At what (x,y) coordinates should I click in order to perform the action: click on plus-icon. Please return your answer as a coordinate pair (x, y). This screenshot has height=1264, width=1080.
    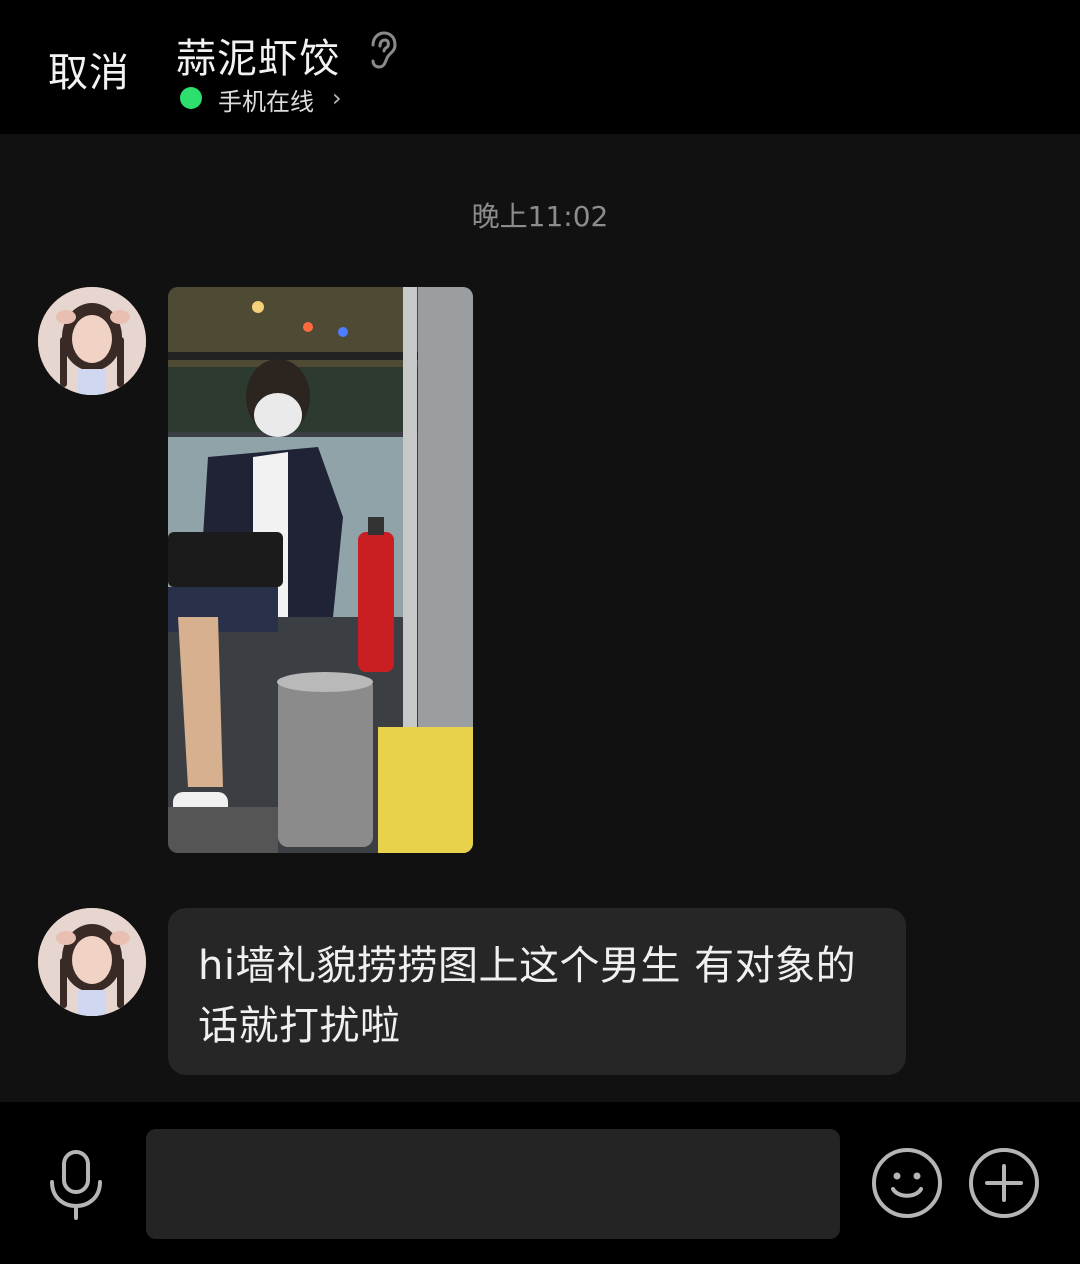
    Looking at the image, I should click on (1004, 1183).